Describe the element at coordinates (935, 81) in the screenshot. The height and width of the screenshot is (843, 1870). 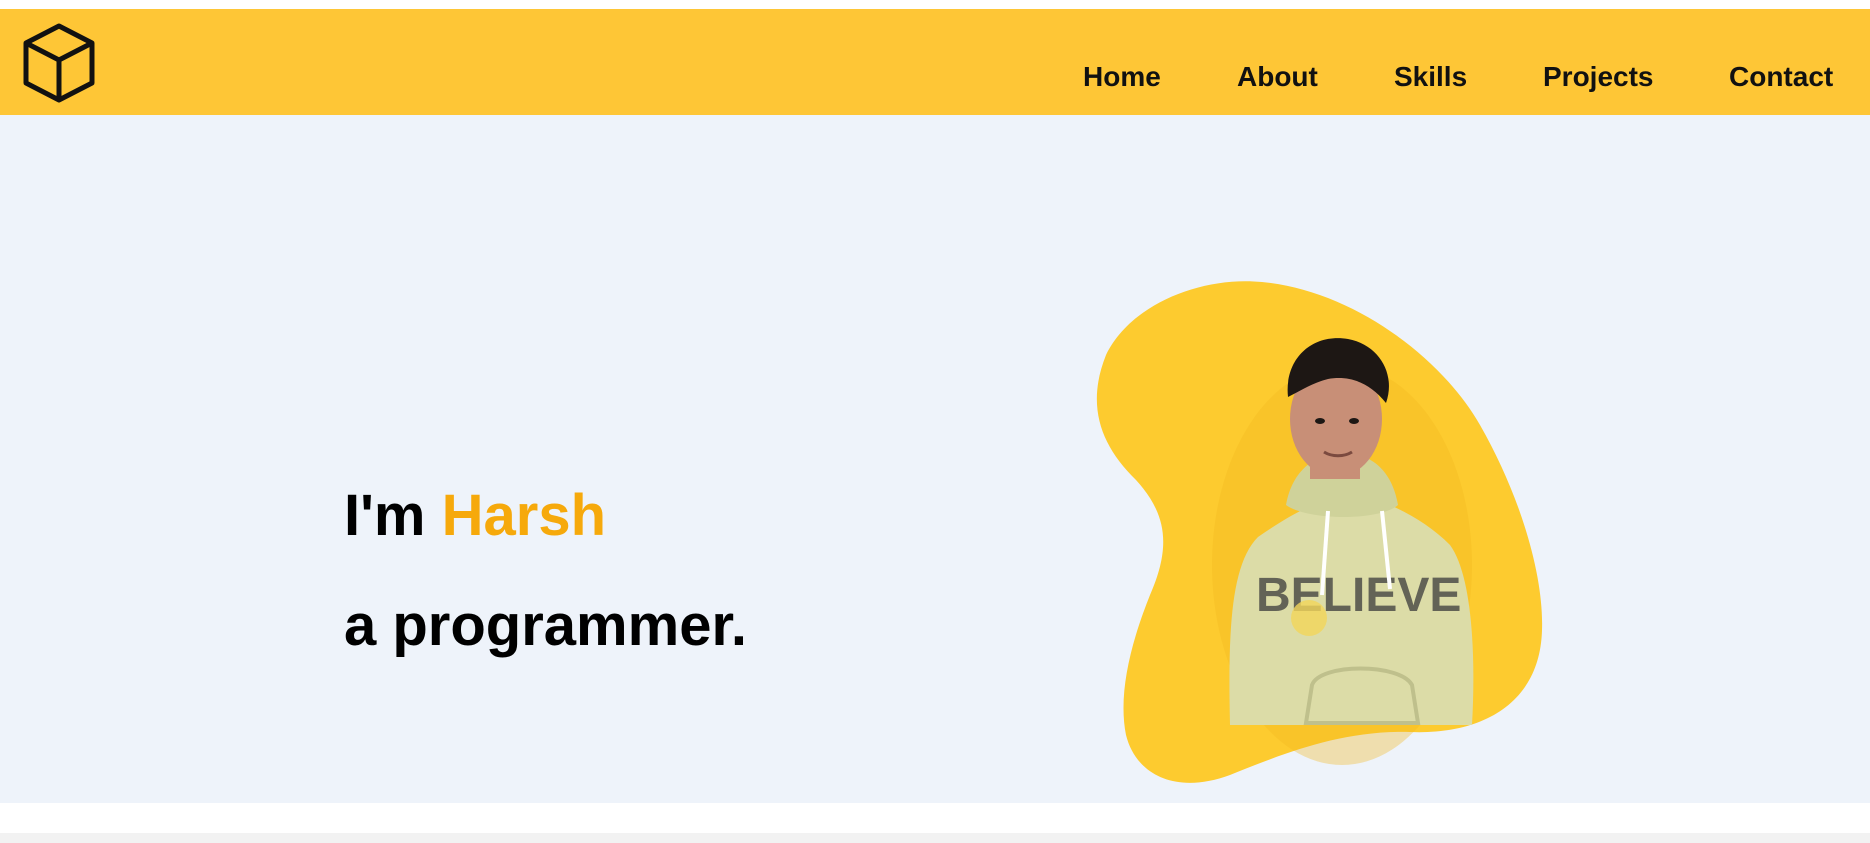
I see `nav-menu: Home About Skills Projects Contact` at that location.